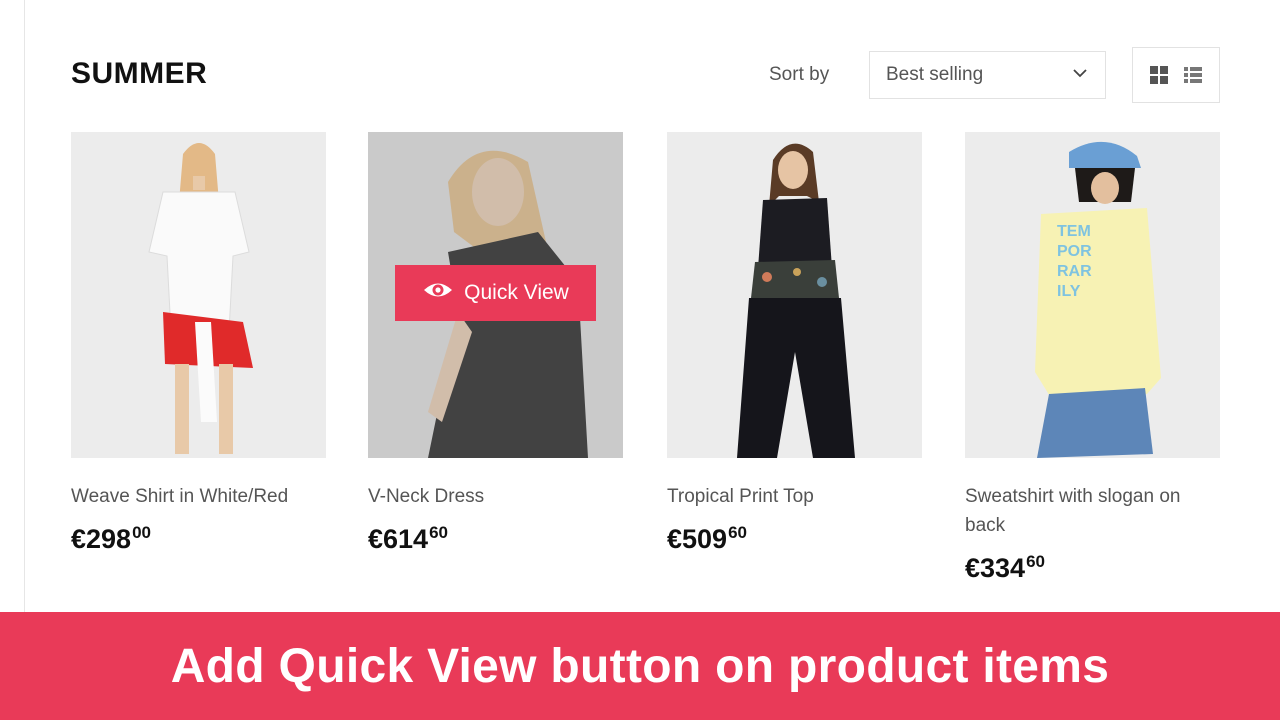 This screenshot has width=1280, height=720. I want to click on chevron-down-icon, so click(1080, 75).